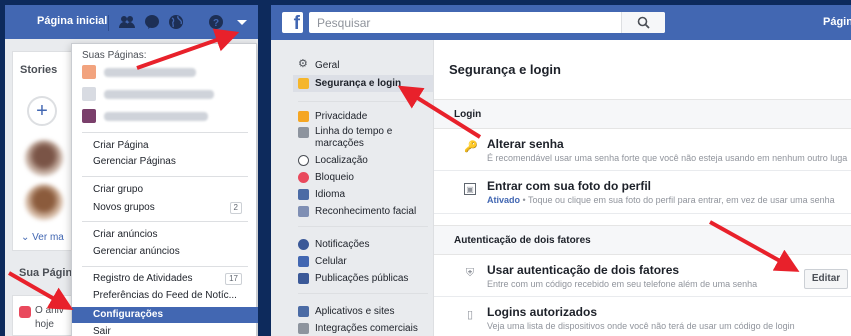 The image size is (851, 336). Describe the element at coordinates (25, 312) in the screenshot. I see `birthday-icon` at that location.